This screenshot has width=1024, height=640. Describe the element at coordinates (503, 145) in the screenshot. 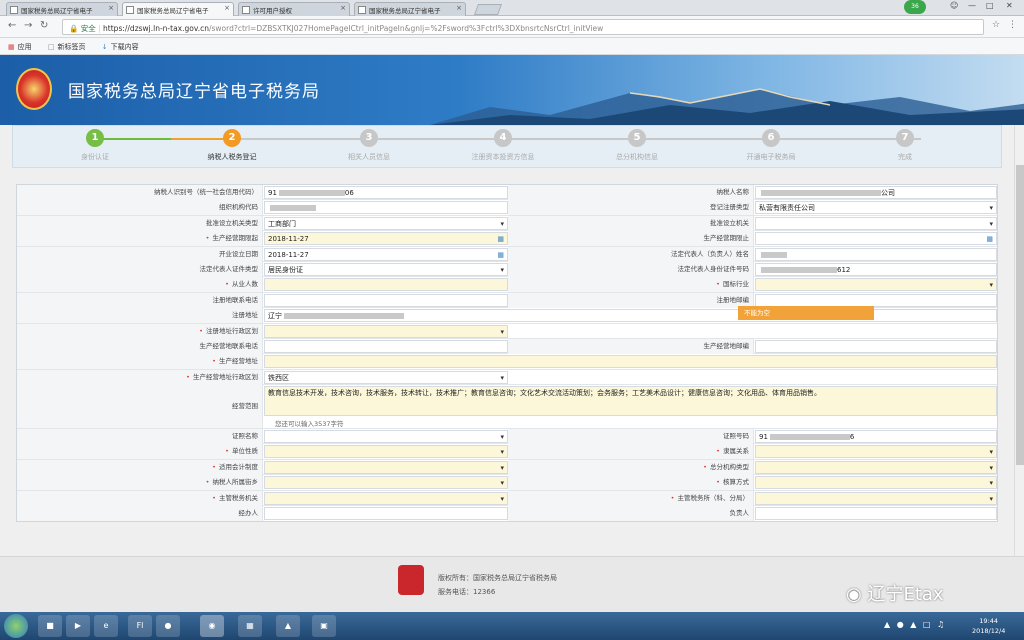

I see `wizard-step-4: 4 注册资本投资方信息` at that location.